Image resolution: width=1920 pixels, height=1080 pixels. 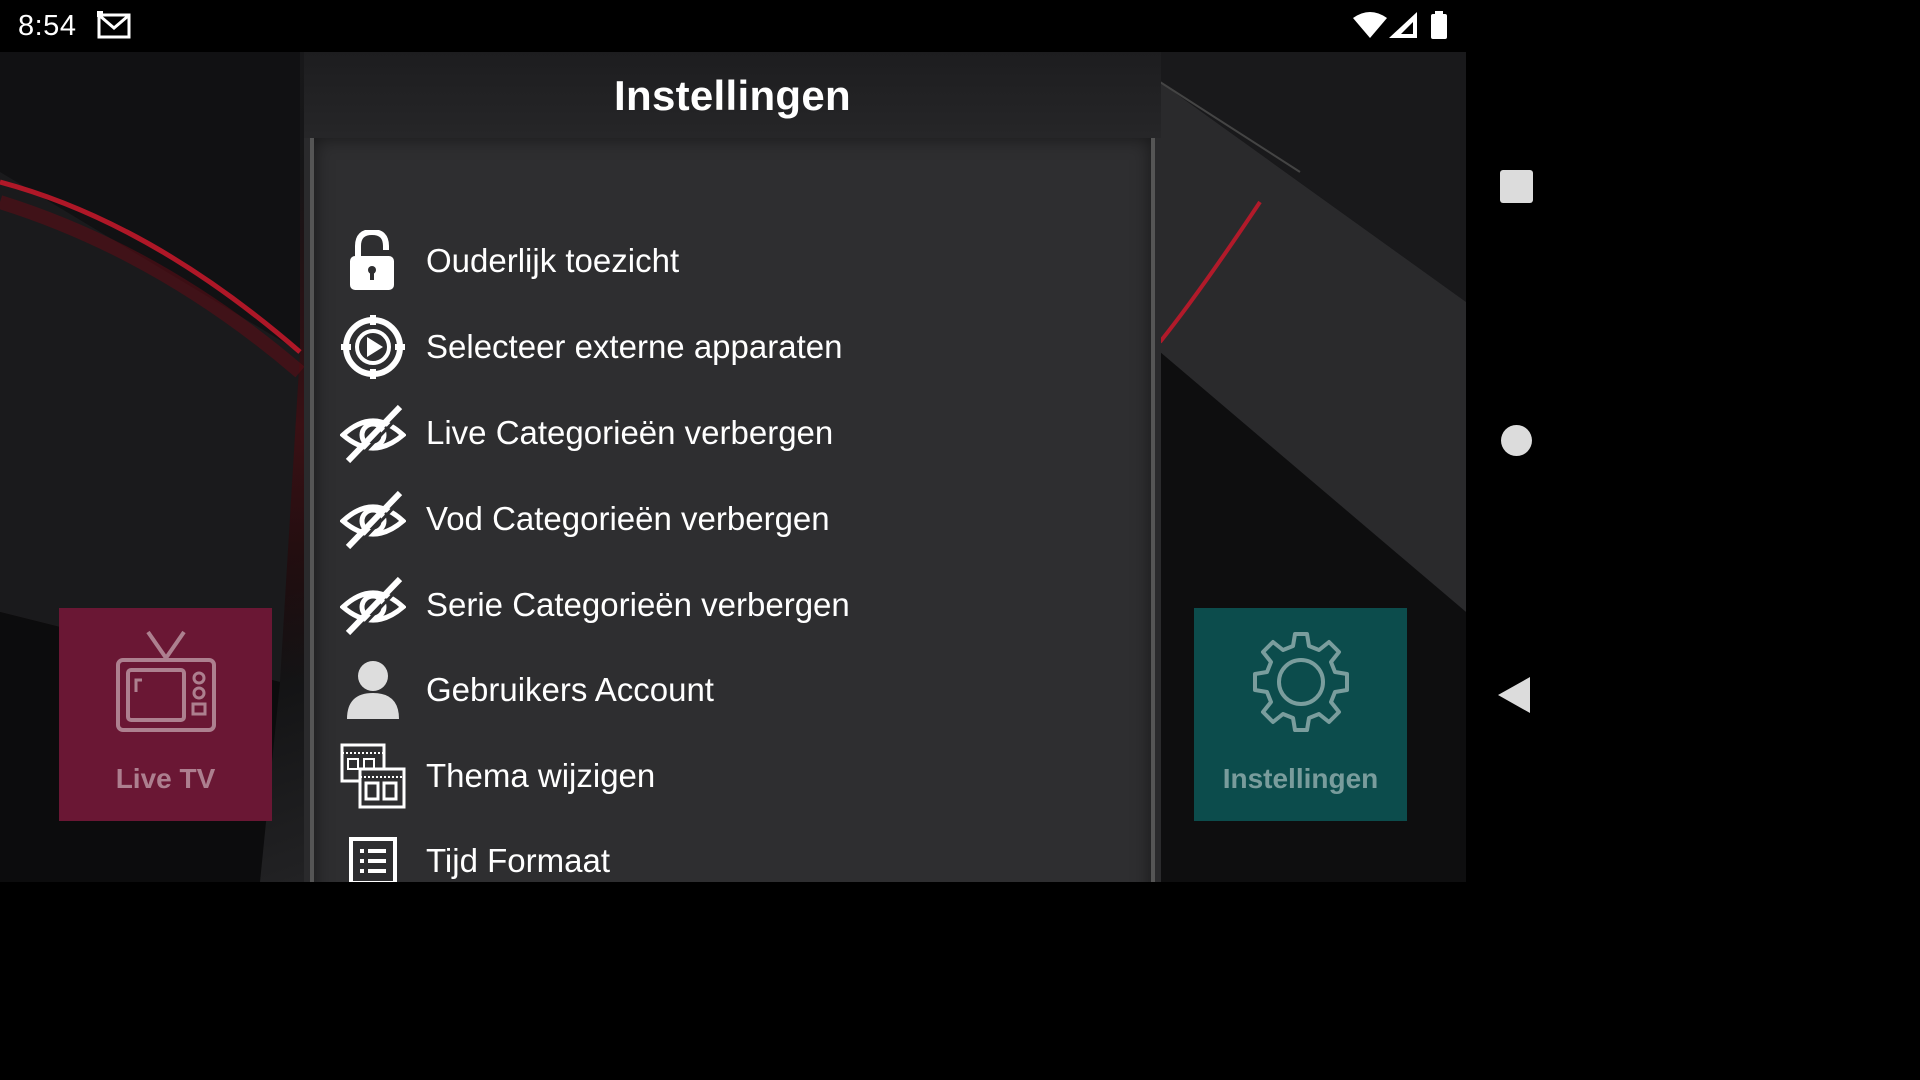 What do you see at coordinates (553, 260) in the screenshot?
I see `menu-item-label: Ouderlijk toezicht` at bounding box center [553, 260].